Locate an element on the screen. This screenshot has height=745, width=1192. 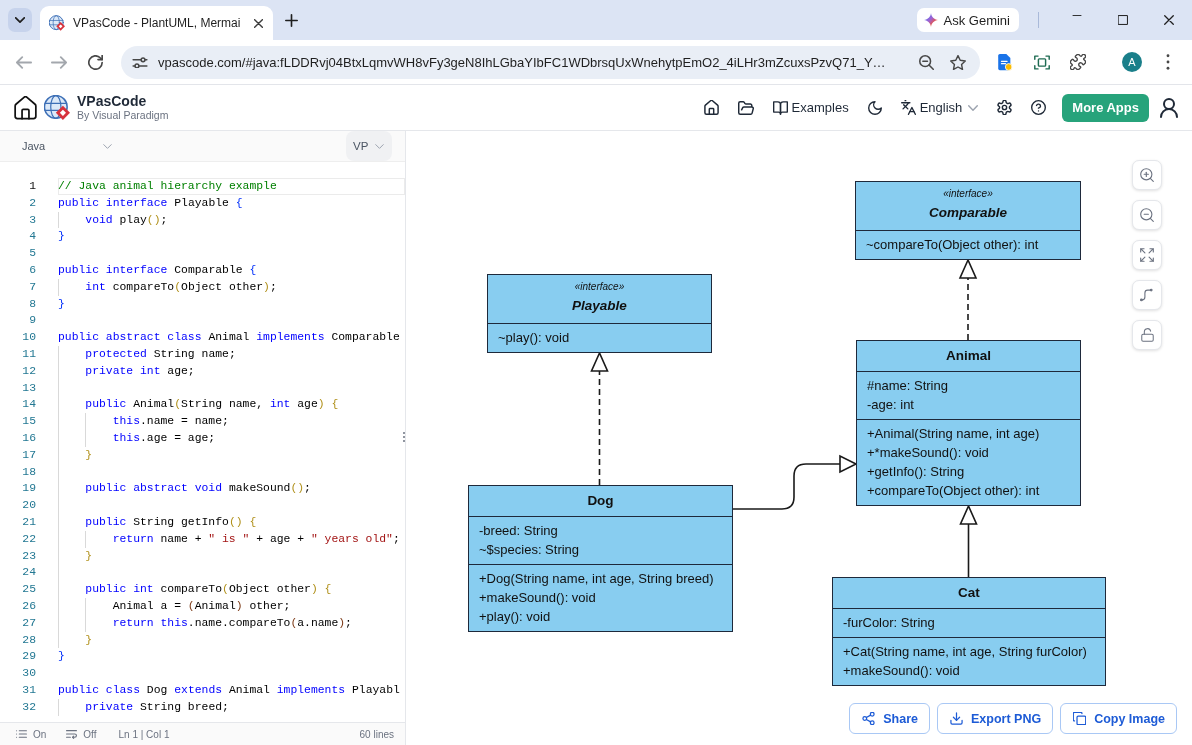
line-number: 2 is located at coordinates (32, 203).